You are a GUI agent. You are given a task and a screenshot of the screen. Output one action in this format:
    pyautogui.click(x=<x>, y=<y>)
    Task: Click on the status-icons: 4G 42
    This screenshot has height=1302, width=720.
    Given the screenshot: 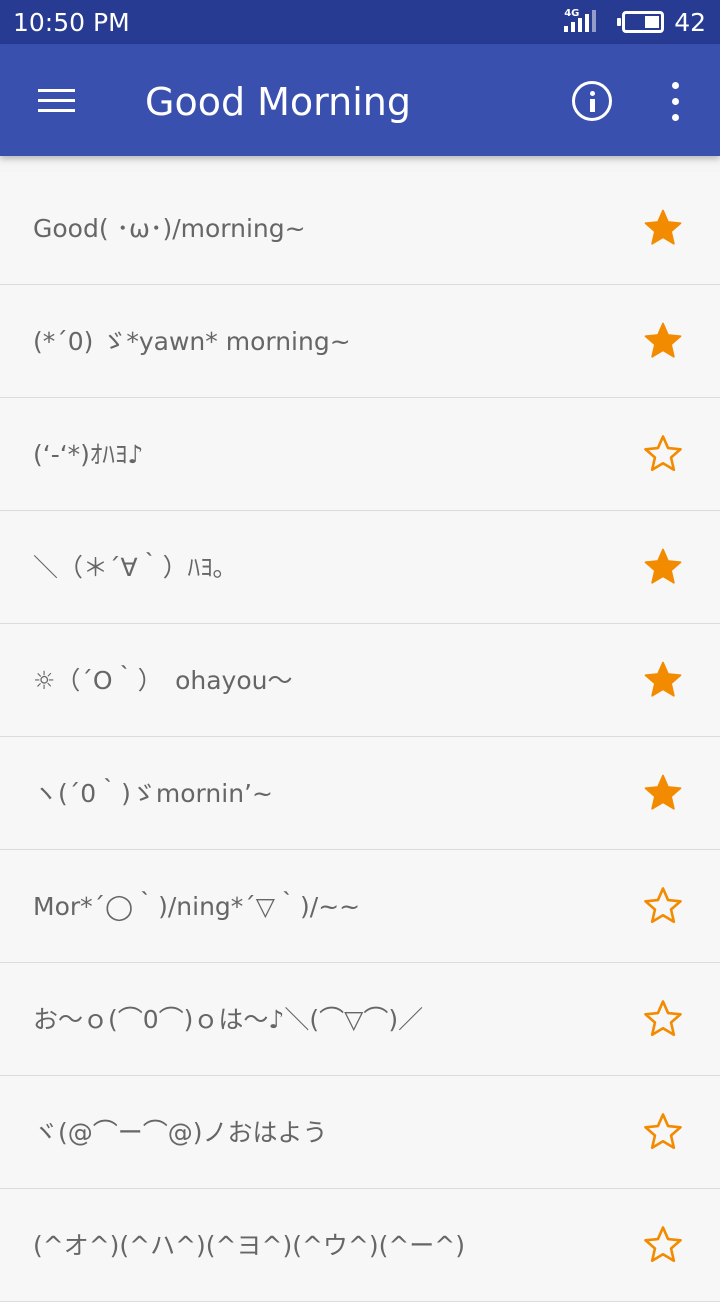 What is the action you would take?
    pyautogui.click(x=635, y=22)
    